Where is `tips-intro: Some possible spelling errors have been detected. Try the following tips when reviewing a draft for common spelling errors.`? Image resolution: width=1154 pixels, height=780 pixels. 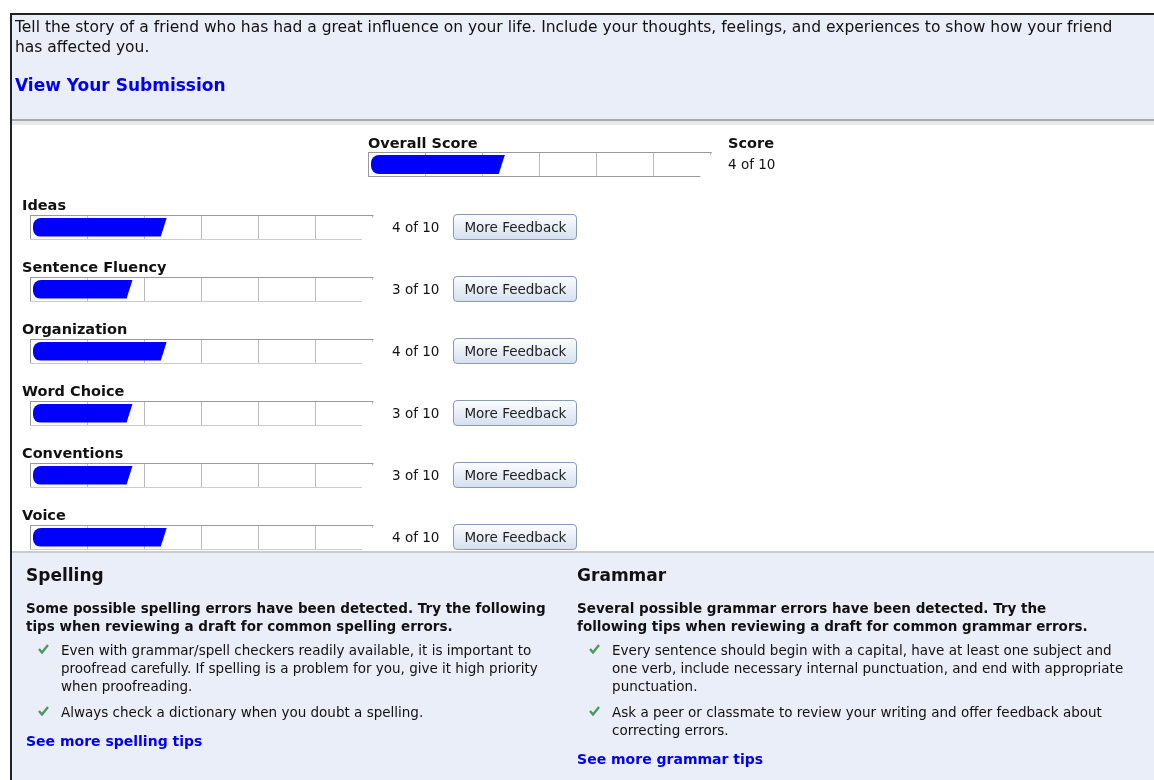
tips-intro: Some possible spelling errors have been detected. Try the following tips when reviewing a draft for common spelling errors. is located at coordinates (286, 616).